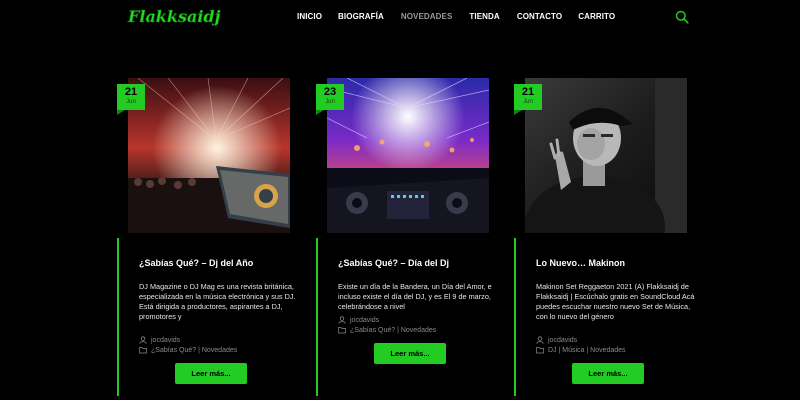 The height and width of the screenshot is (400, 800). What do you see at coordinates (196, 263) in the screenshot?
I see `post-title: ¿Sabías Qué? – Dj del Año` at bounding box center [196, 263].